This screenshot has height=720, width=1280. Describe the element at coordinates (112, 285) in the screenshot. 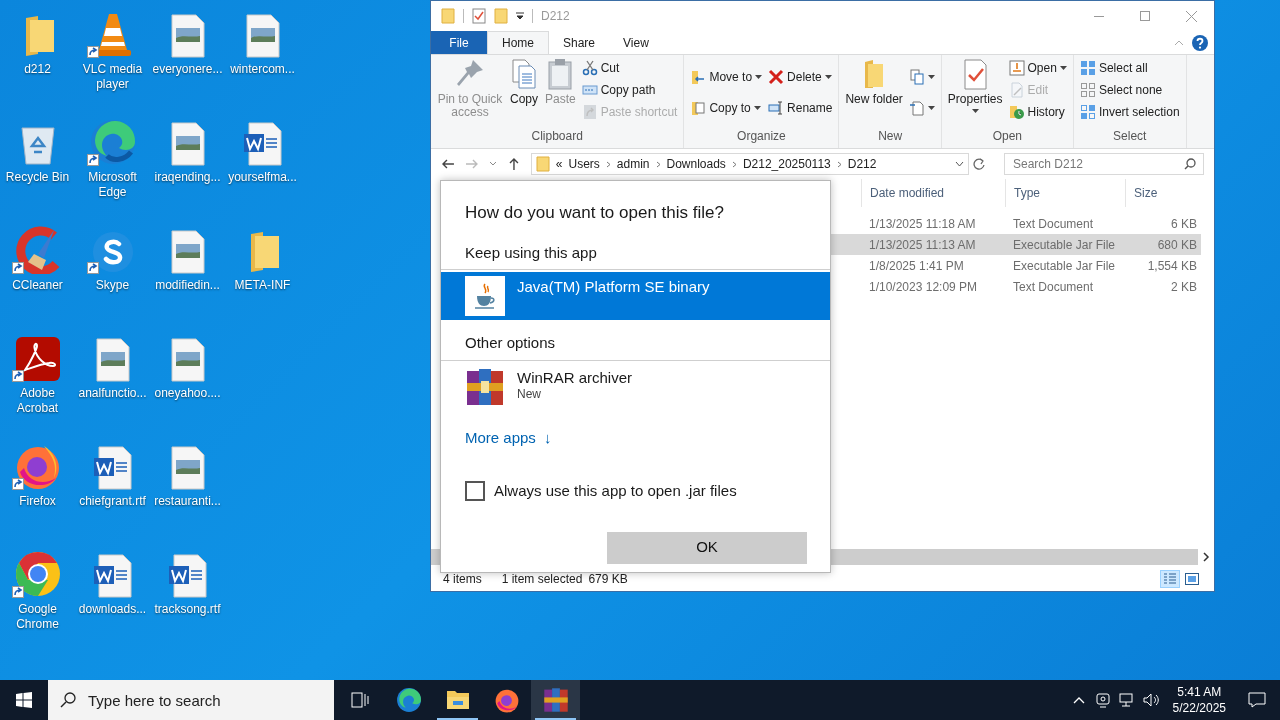

I see `shortcut-label: Skype` at that location.